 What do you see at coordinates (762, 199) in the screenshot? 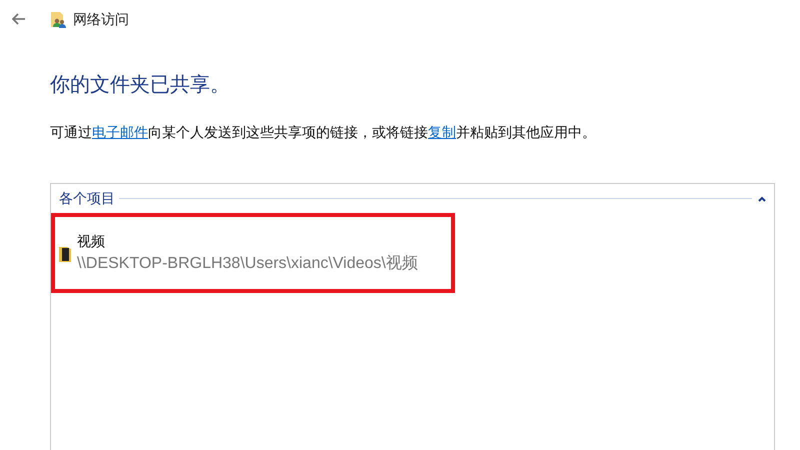
I see `caret-icon` at bounding box center [762, 199].